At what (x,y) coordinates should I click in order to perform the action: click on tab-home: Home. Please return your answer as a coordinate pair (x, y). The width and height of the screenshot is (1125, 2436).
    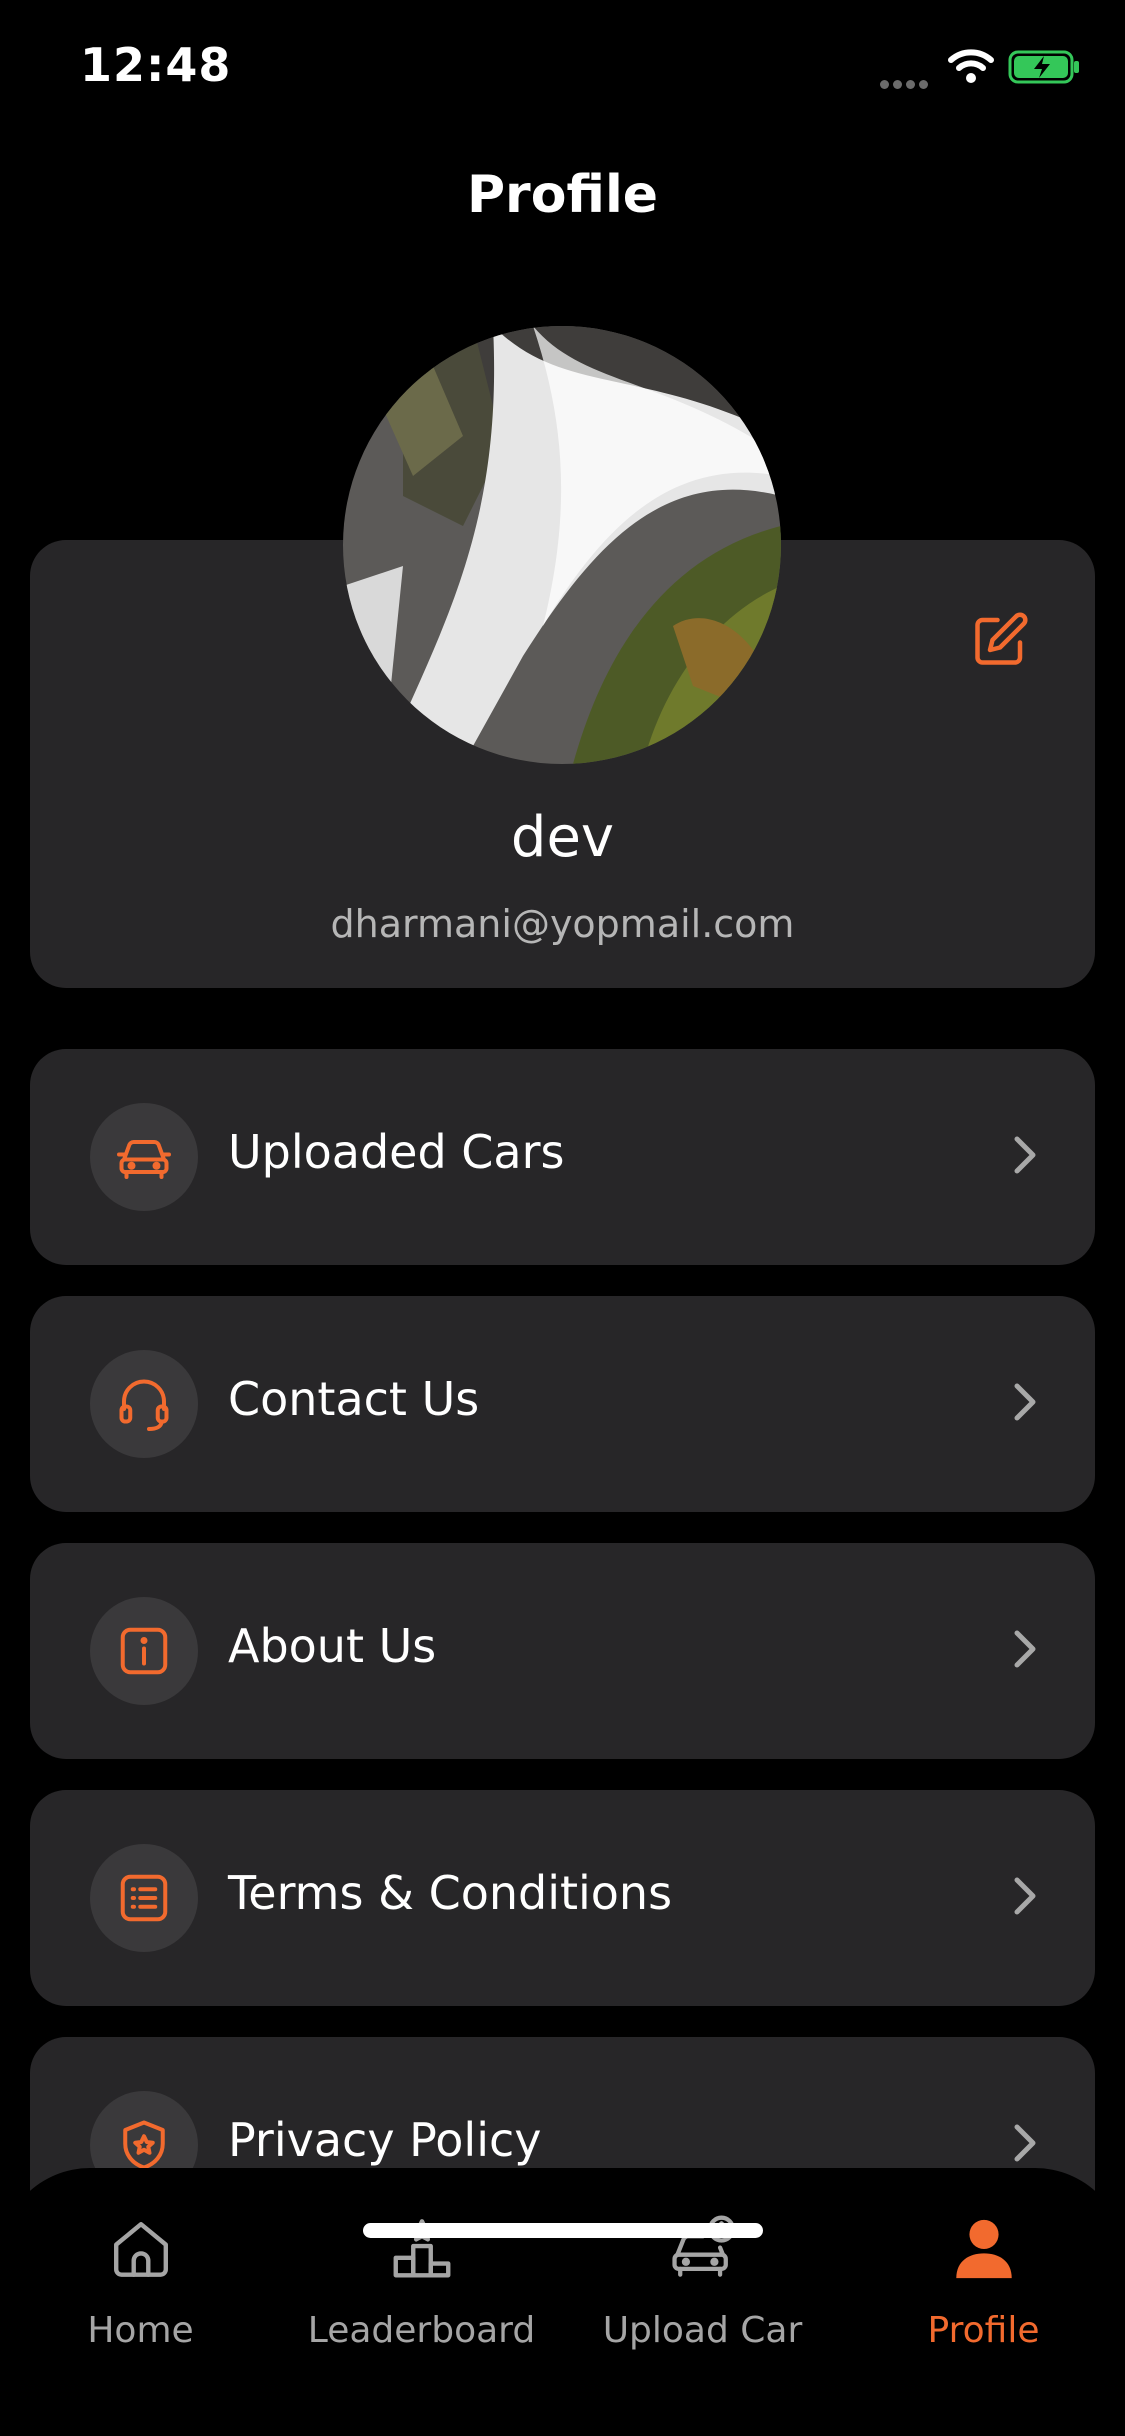
    Looking at the image, I should click on (140, 2268).